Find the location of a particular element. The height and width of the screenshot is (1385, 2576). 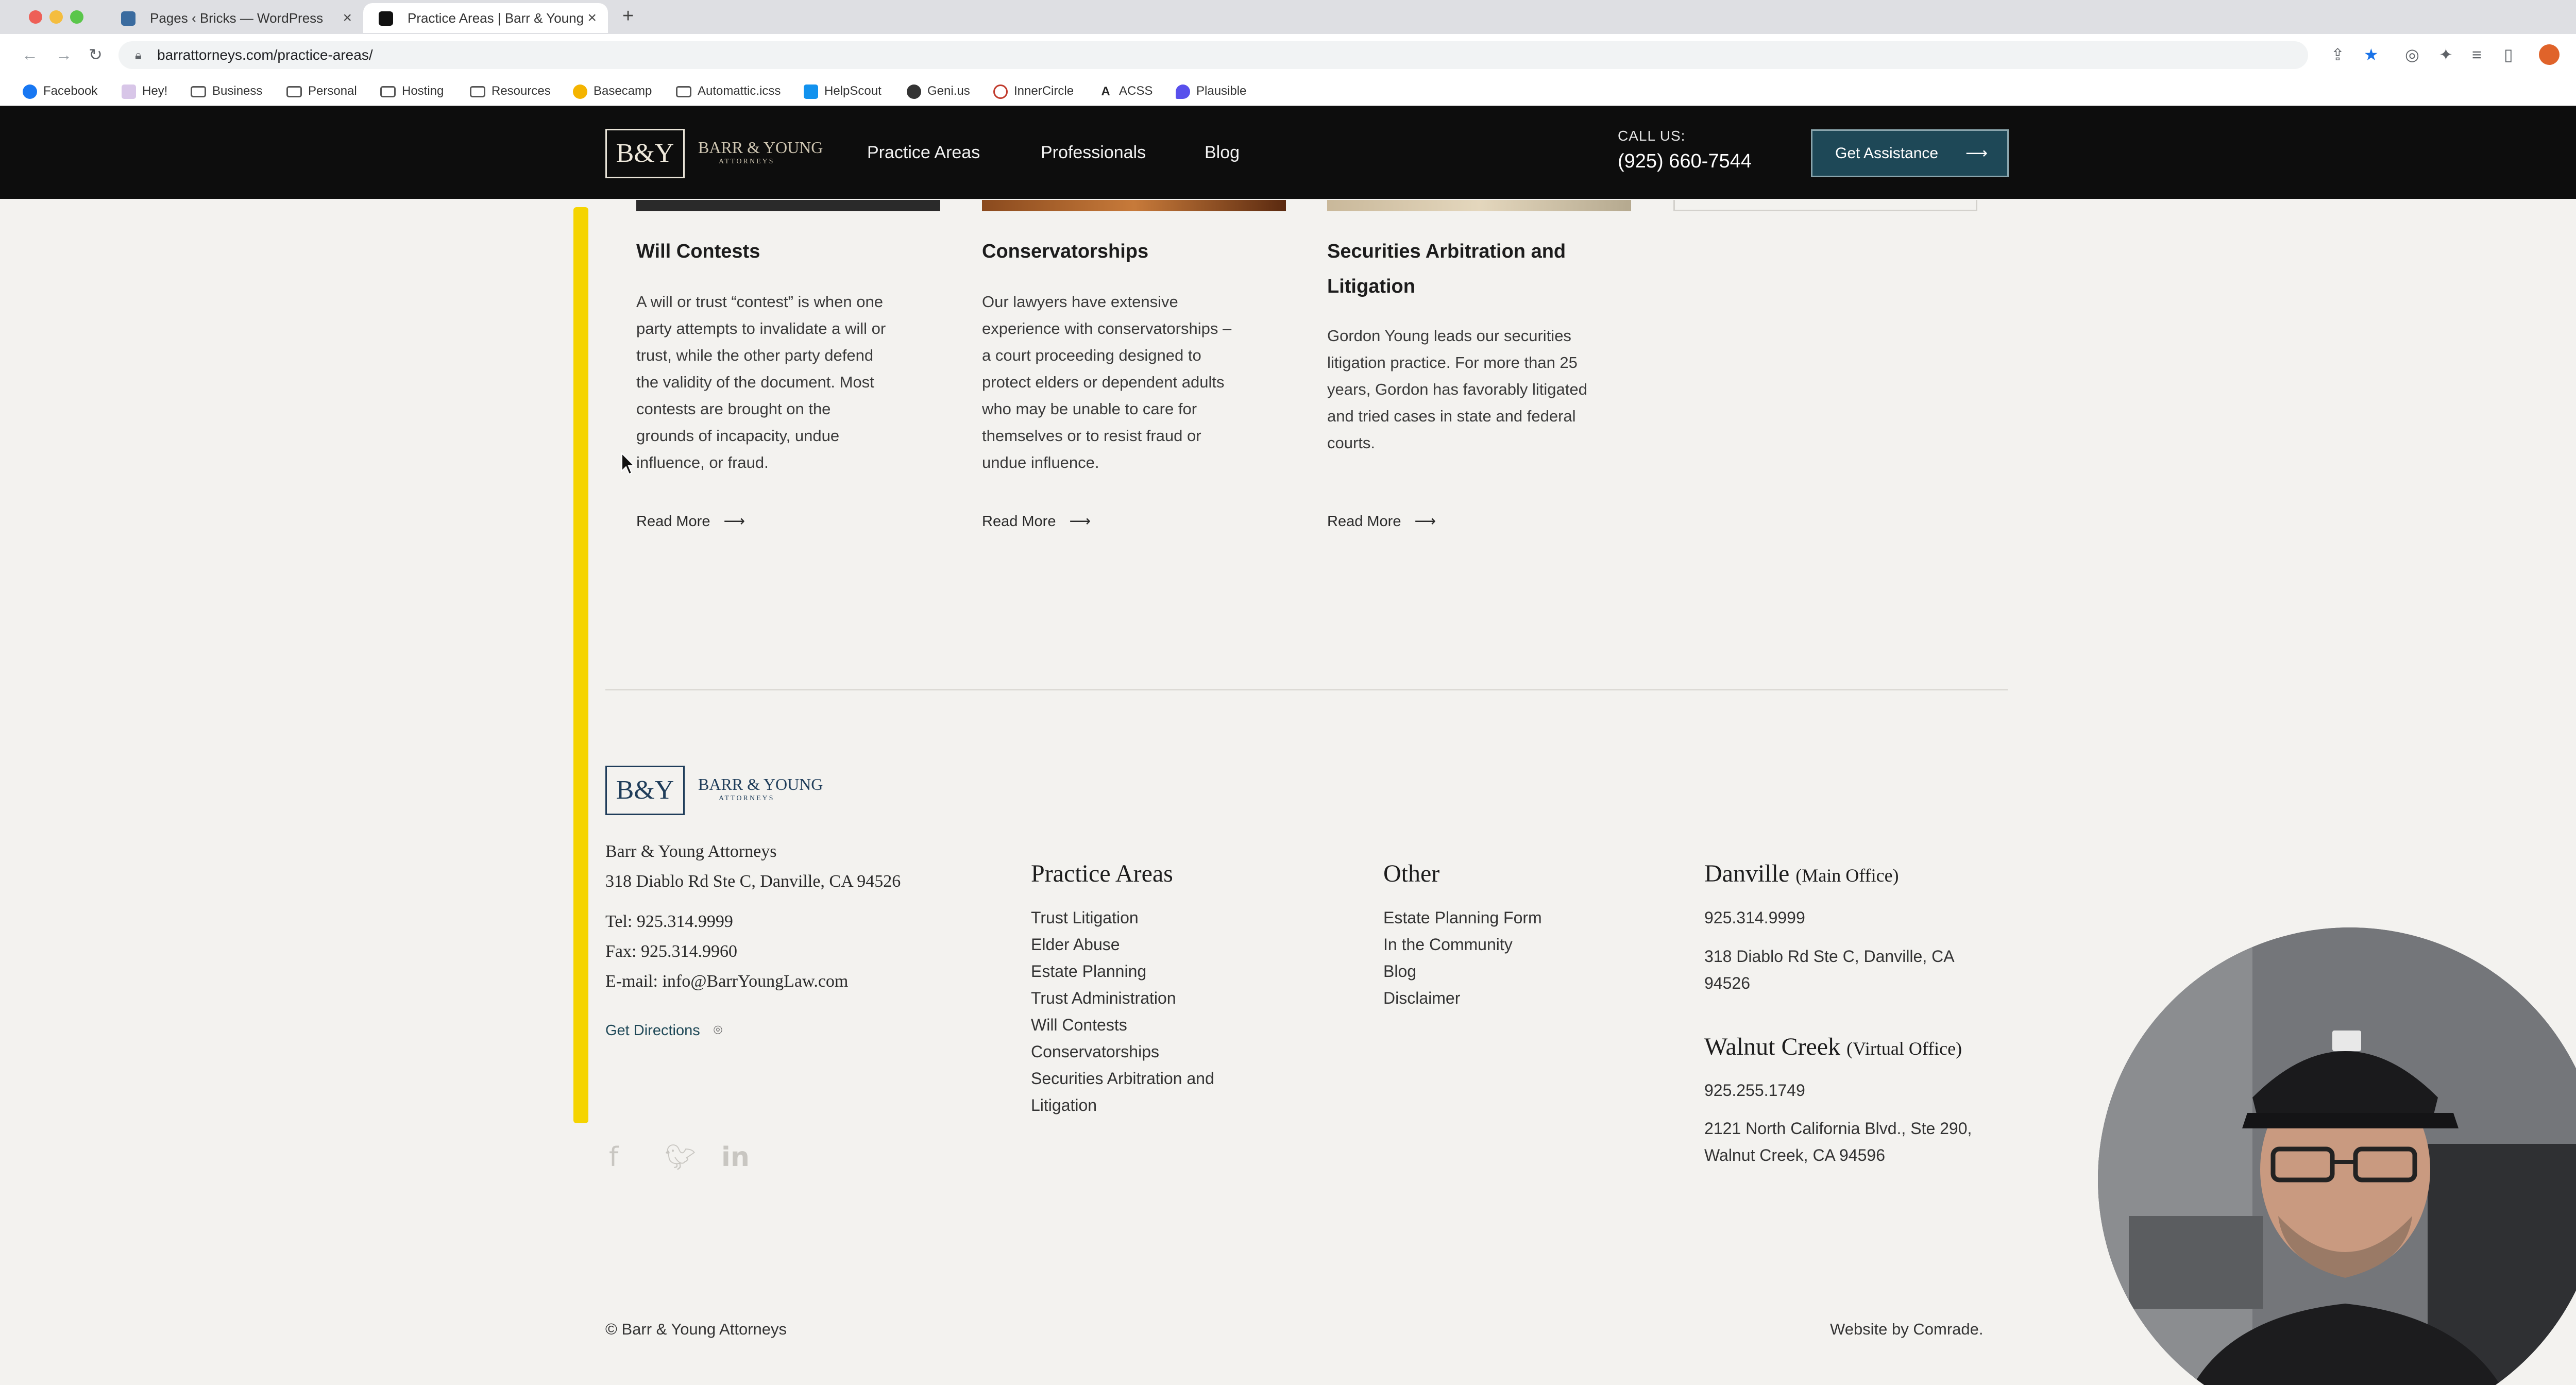

get-assistance-button: Get Assistance ⟶ is located at coordinates (1910, 153).